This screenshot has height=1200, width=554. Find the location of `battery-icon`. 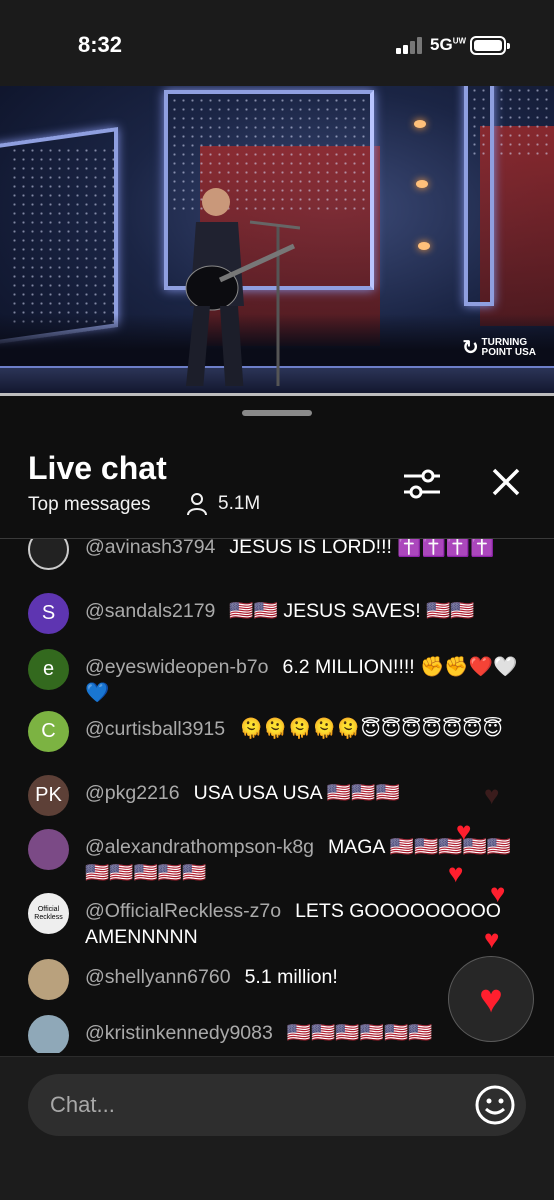

battery-icon is located at coordinates (490, 45).